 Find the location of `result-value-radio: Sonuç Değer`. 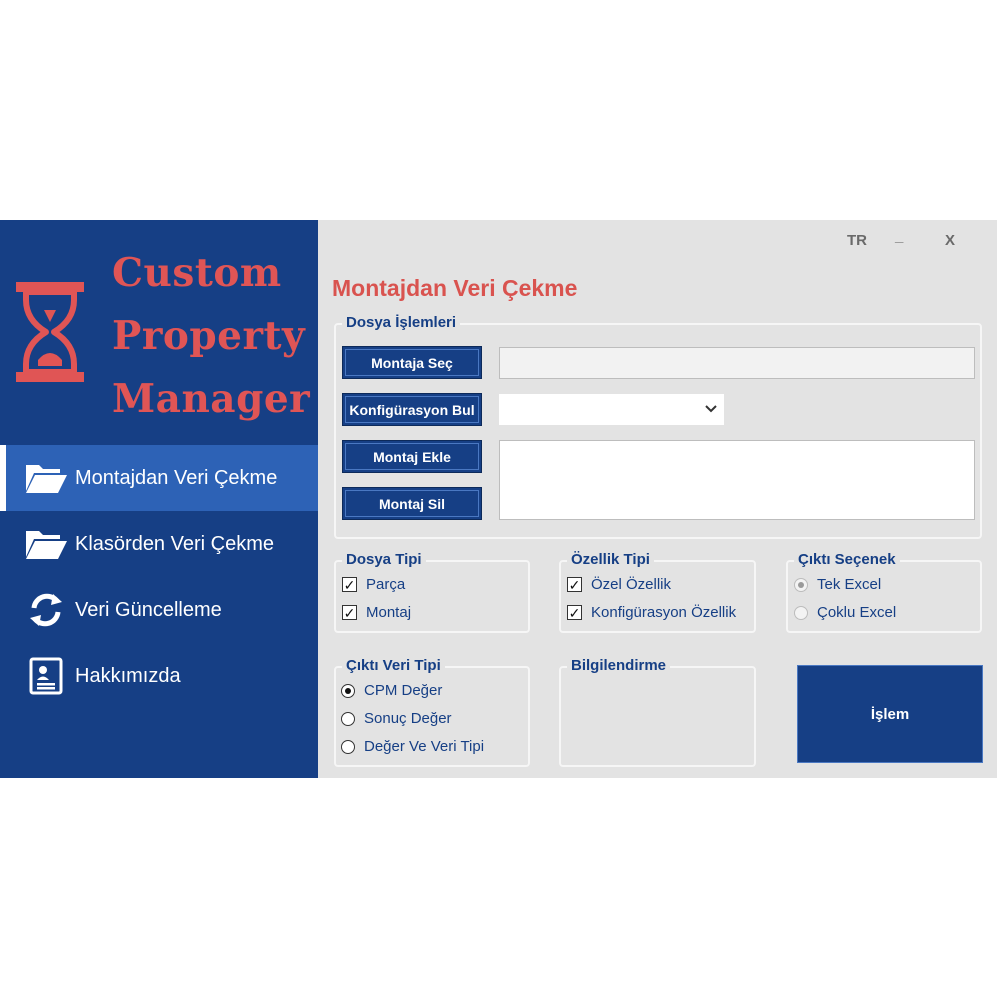

result-value-radio: Sonuç Değer is located at coordinates (396, 718).